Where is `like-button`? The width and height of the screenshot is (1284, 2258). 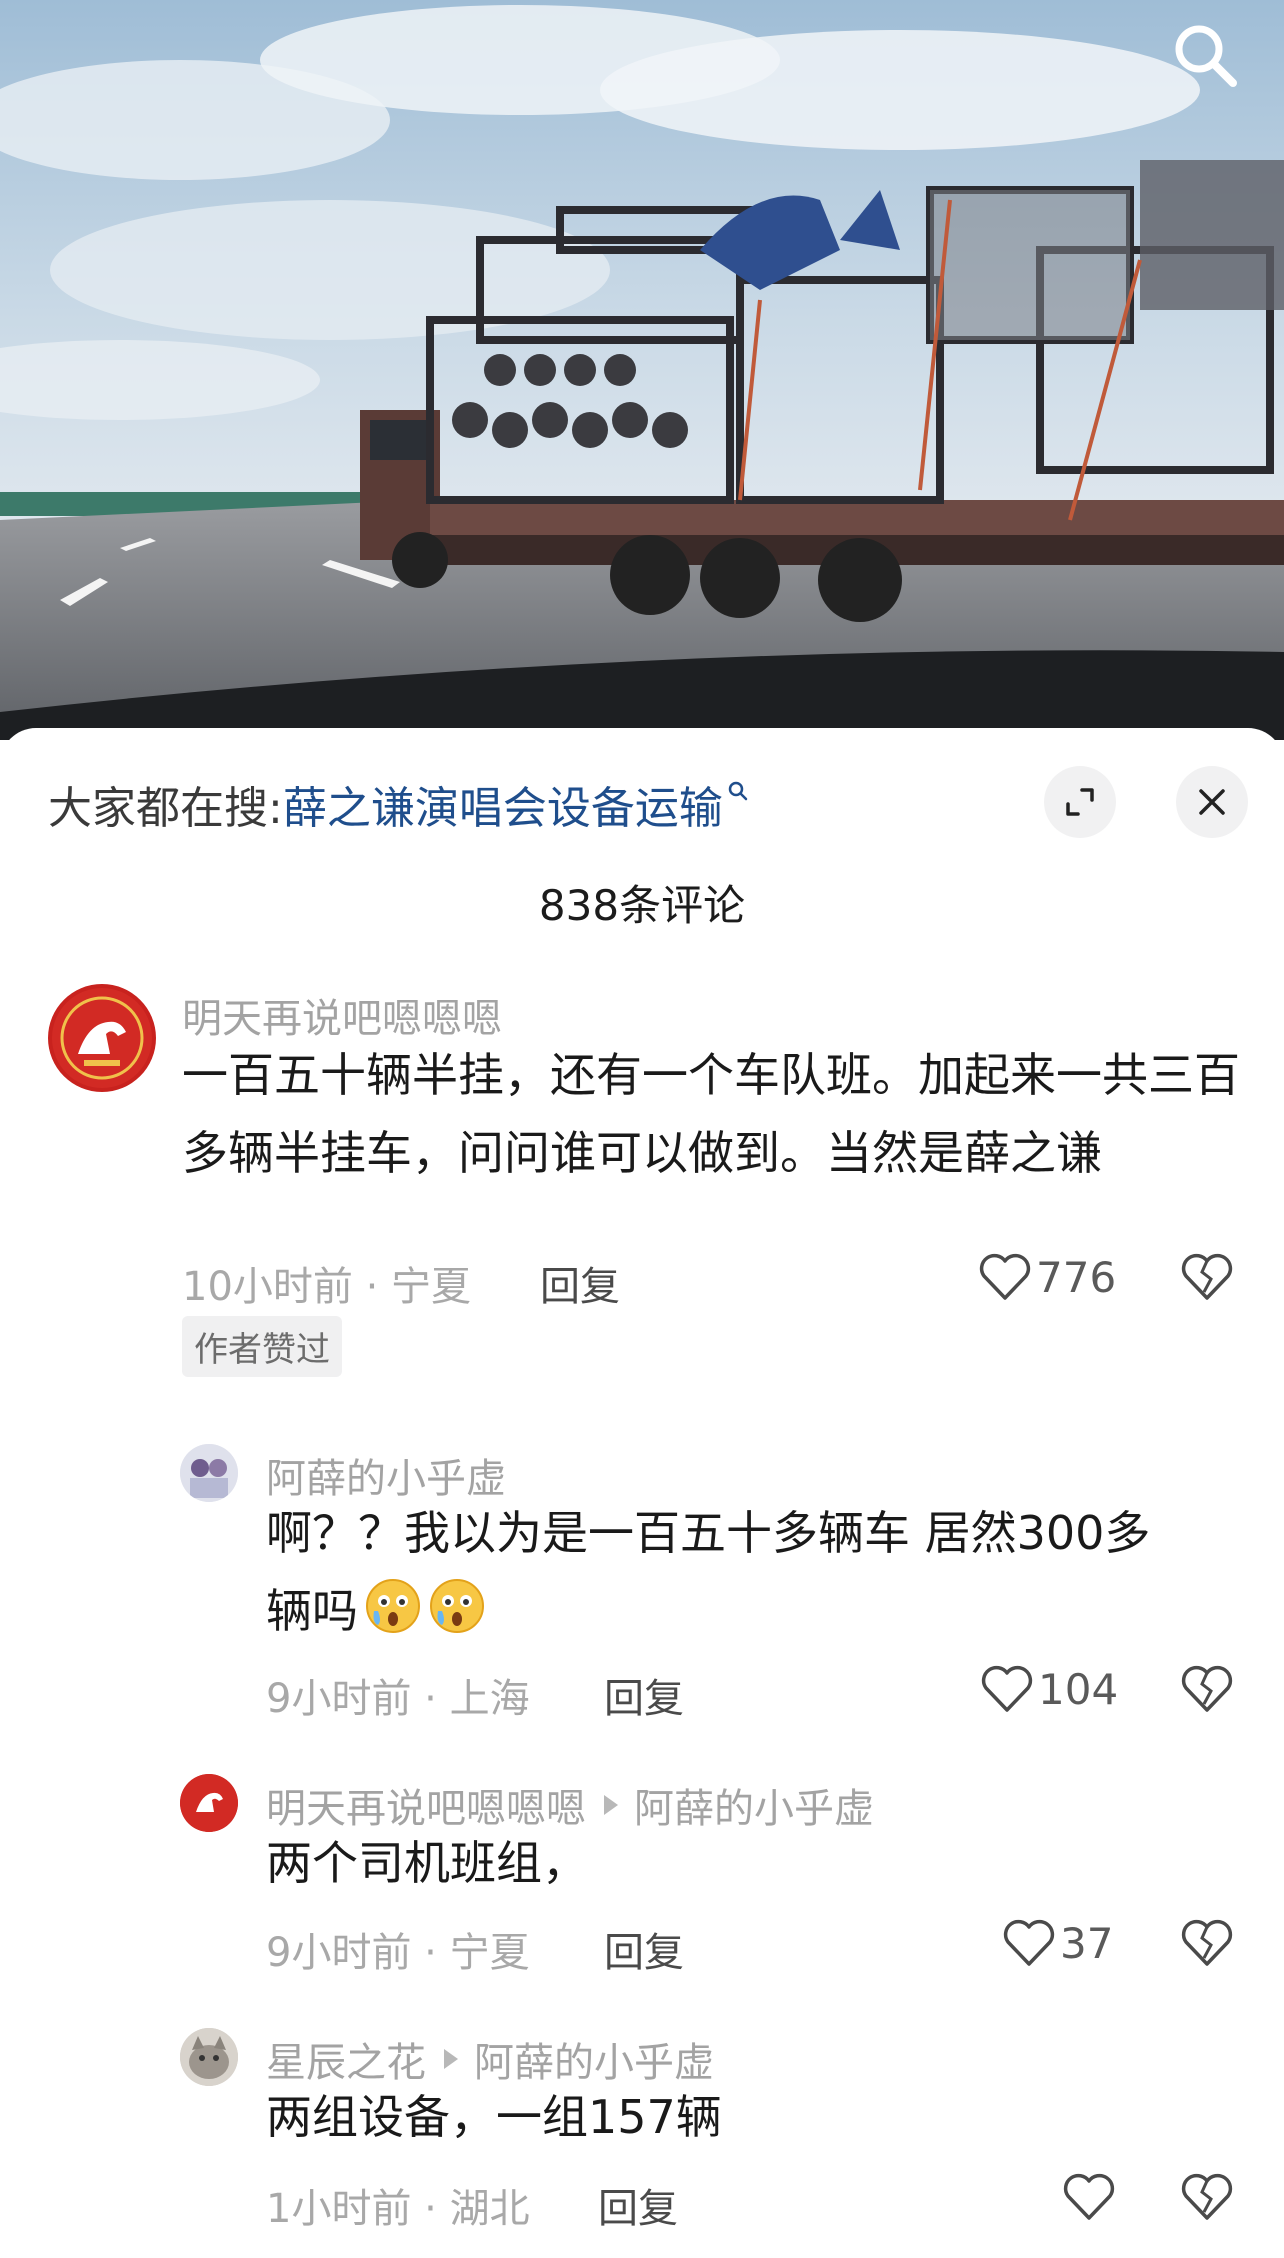
like-button is located at coordinates (1091, 2197).